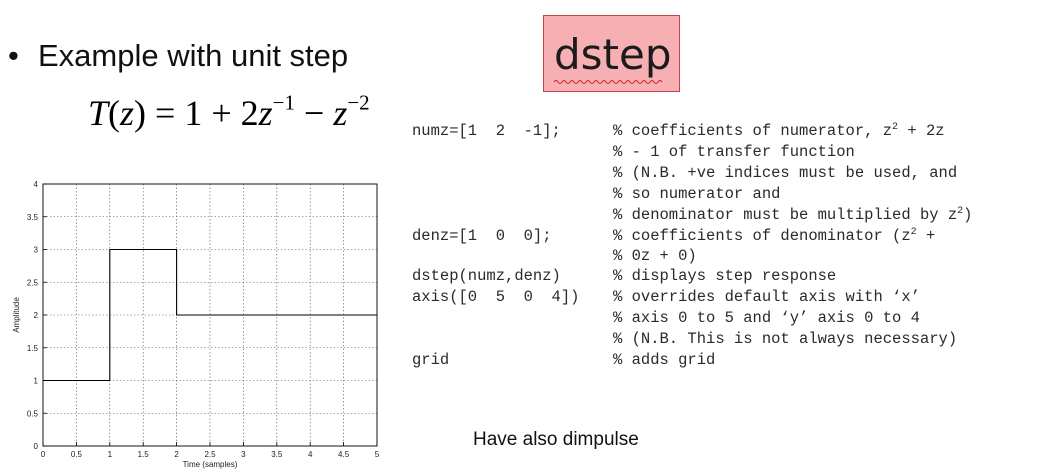 This screenshot has width=1049, height=474. Describe the element at coordinates (496, 297) in the screenshot. I see `code-command-axis: axis([0 5 0 4])` at that location.